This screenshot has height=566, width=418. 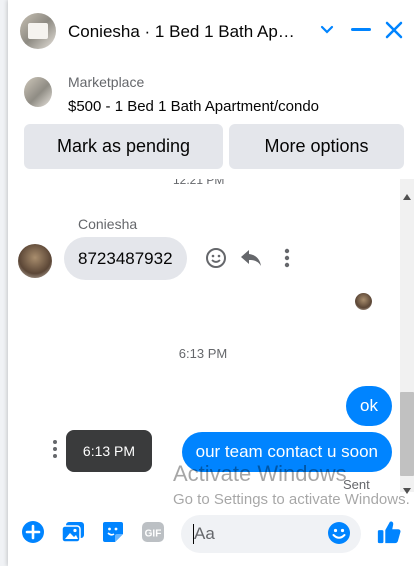 What do you see at coordinates (363, 301) in the screenshot?
I see `seen-avatar` at bounding box center [363, 301].